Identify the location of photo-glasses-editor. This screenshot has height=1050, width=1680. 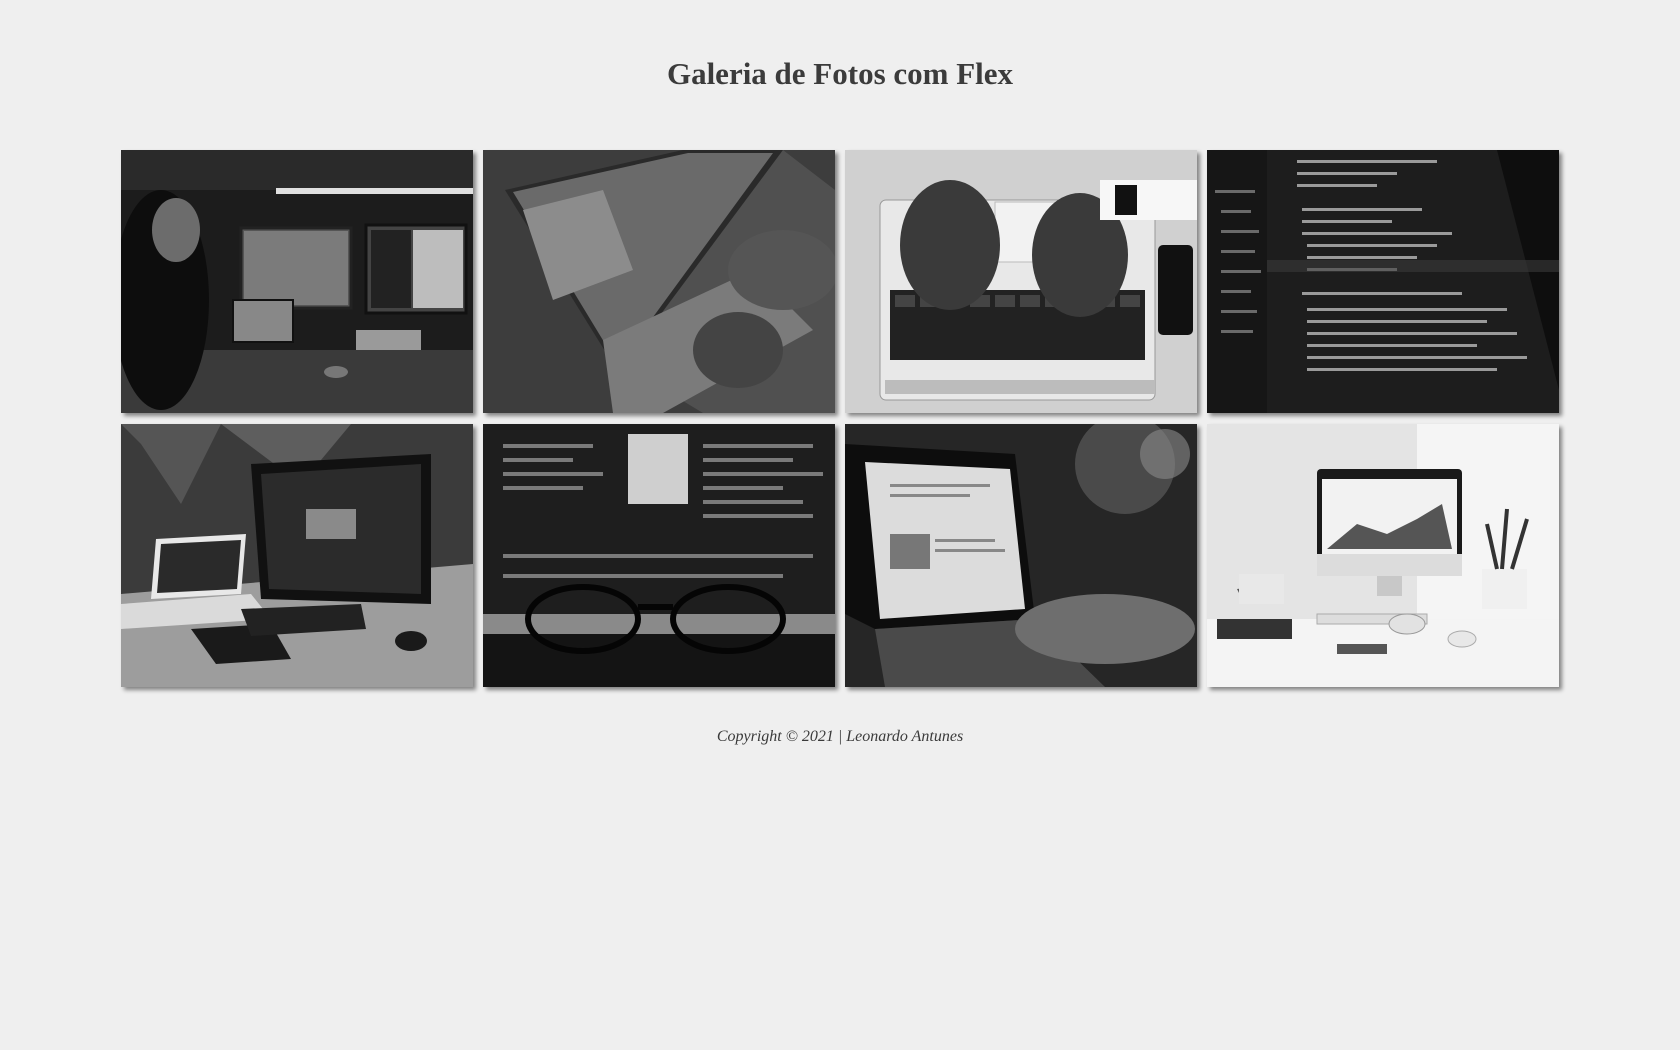
(659, 555).